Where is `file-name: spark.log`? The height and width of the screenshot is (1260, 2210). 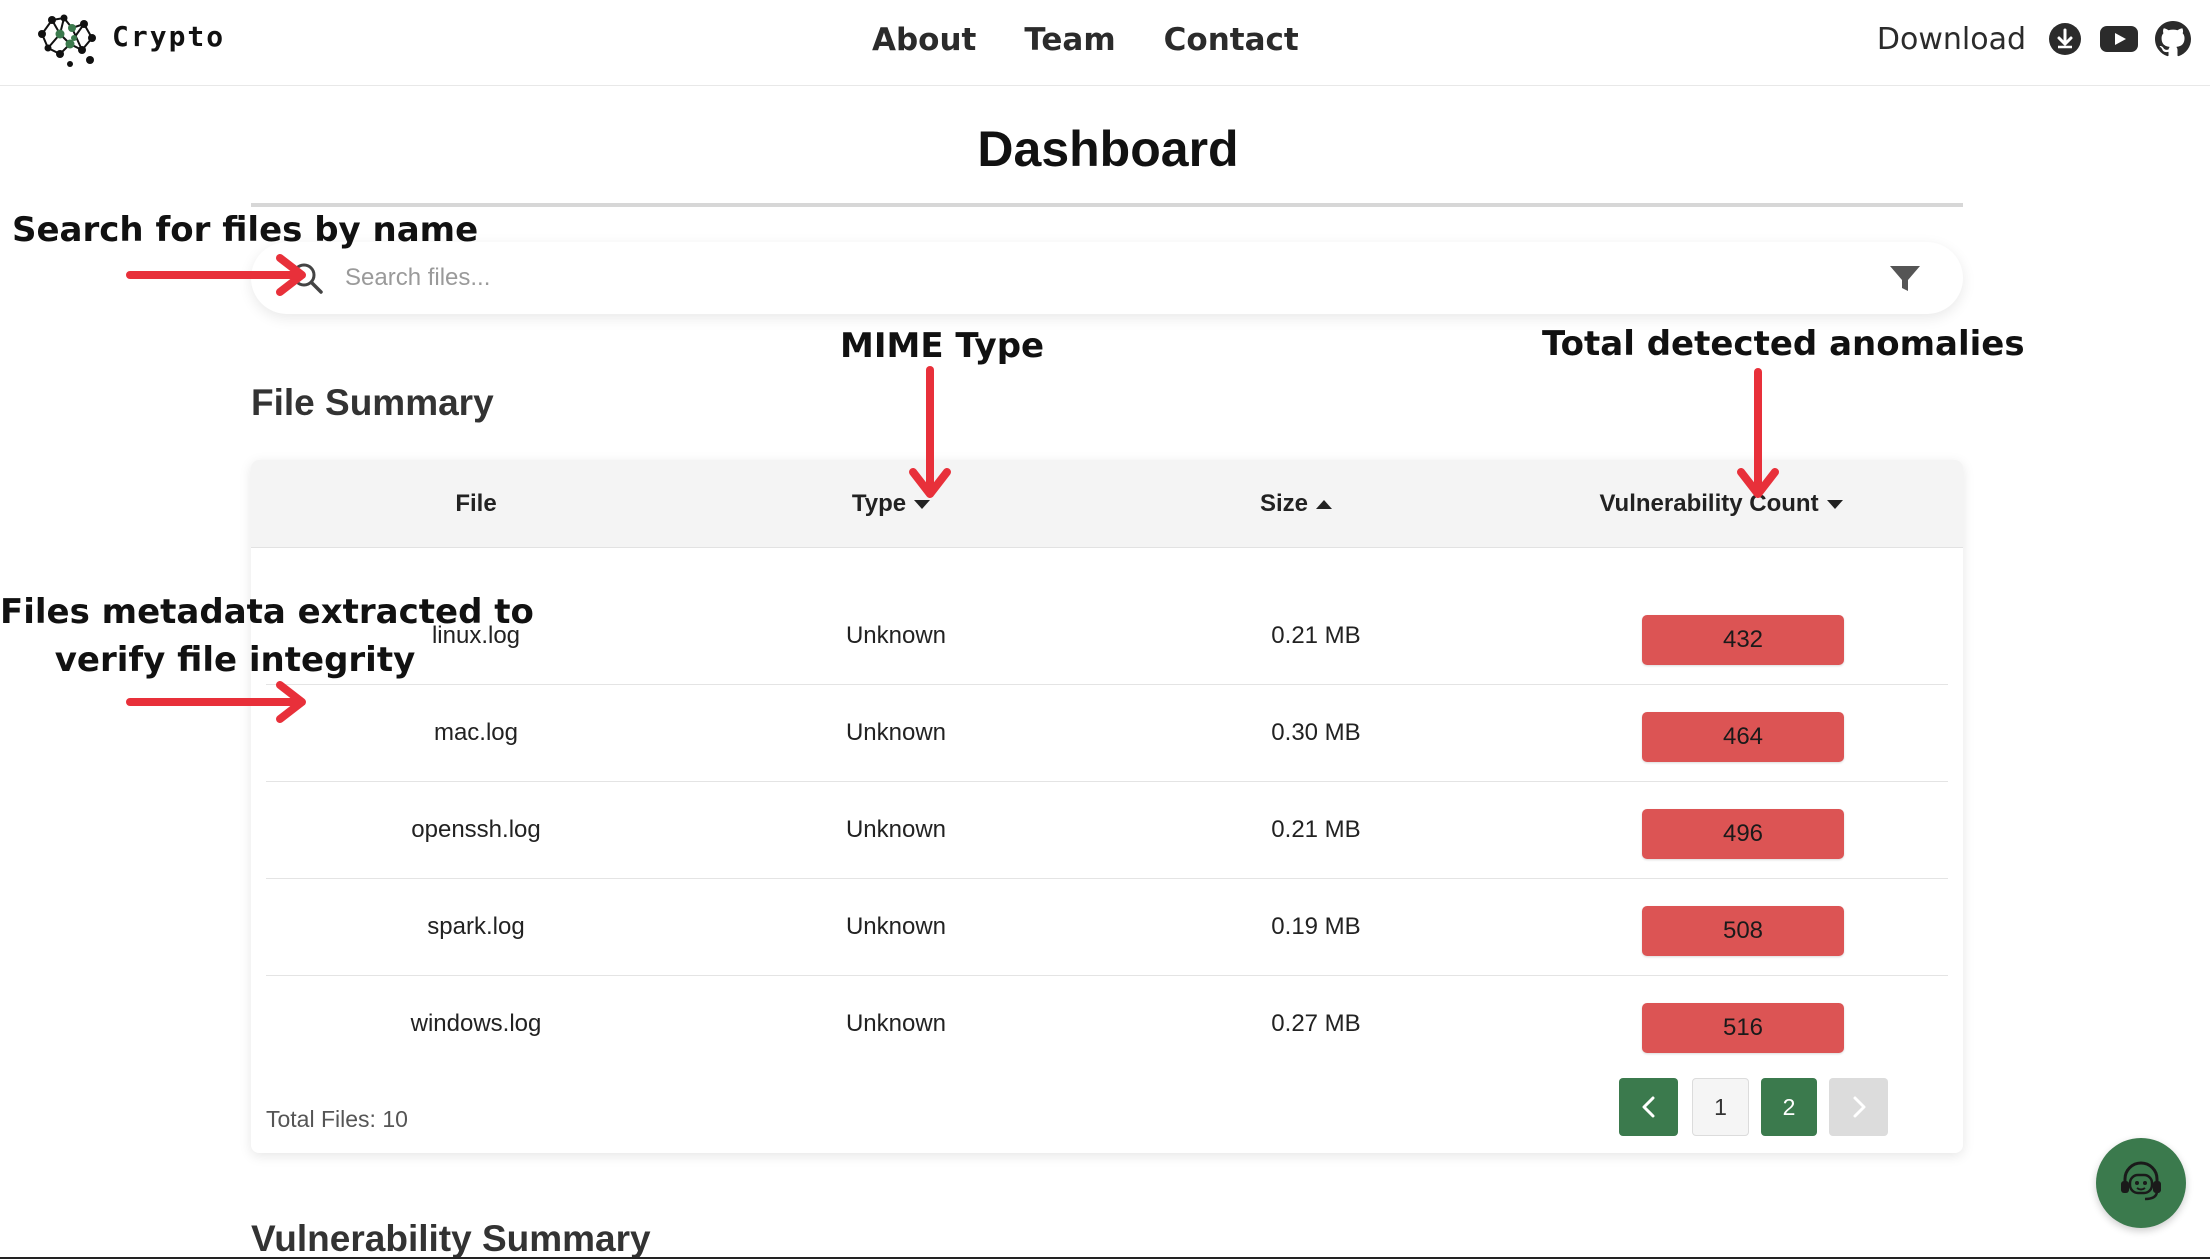
file-name: spark.log is located at coordinates (476, 926).